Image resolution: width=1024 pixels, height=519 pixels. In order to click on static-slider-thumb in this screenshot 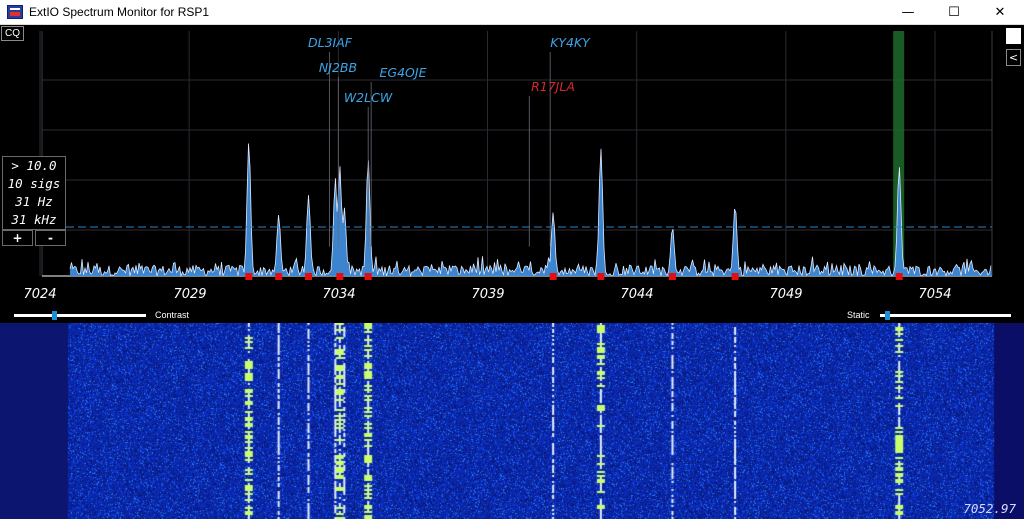, I will do `click(887, 315)`.